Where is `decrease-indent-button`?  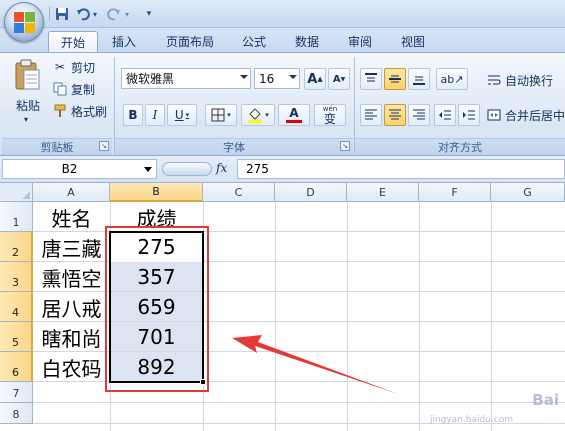
decrease-indent-button is located at coordinates (445, 115).